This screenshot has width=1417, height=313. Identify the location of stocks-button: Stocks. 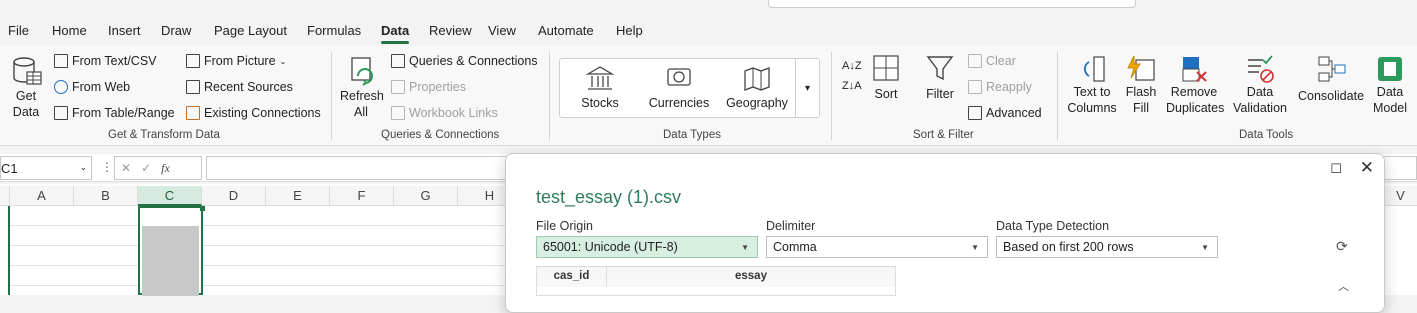
(600, 88).